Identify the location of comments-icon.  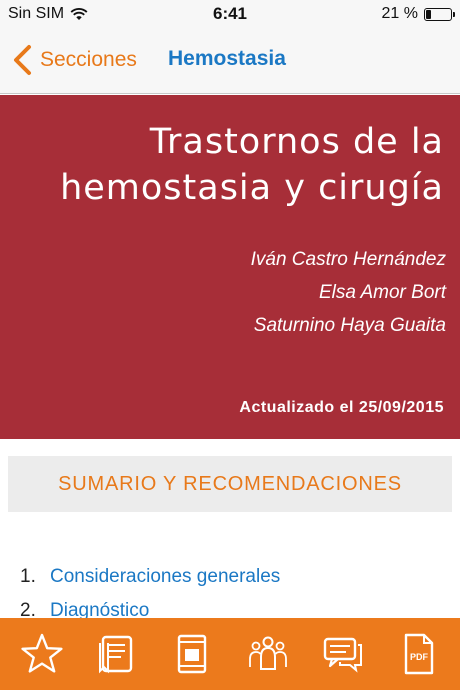
(342, 655).